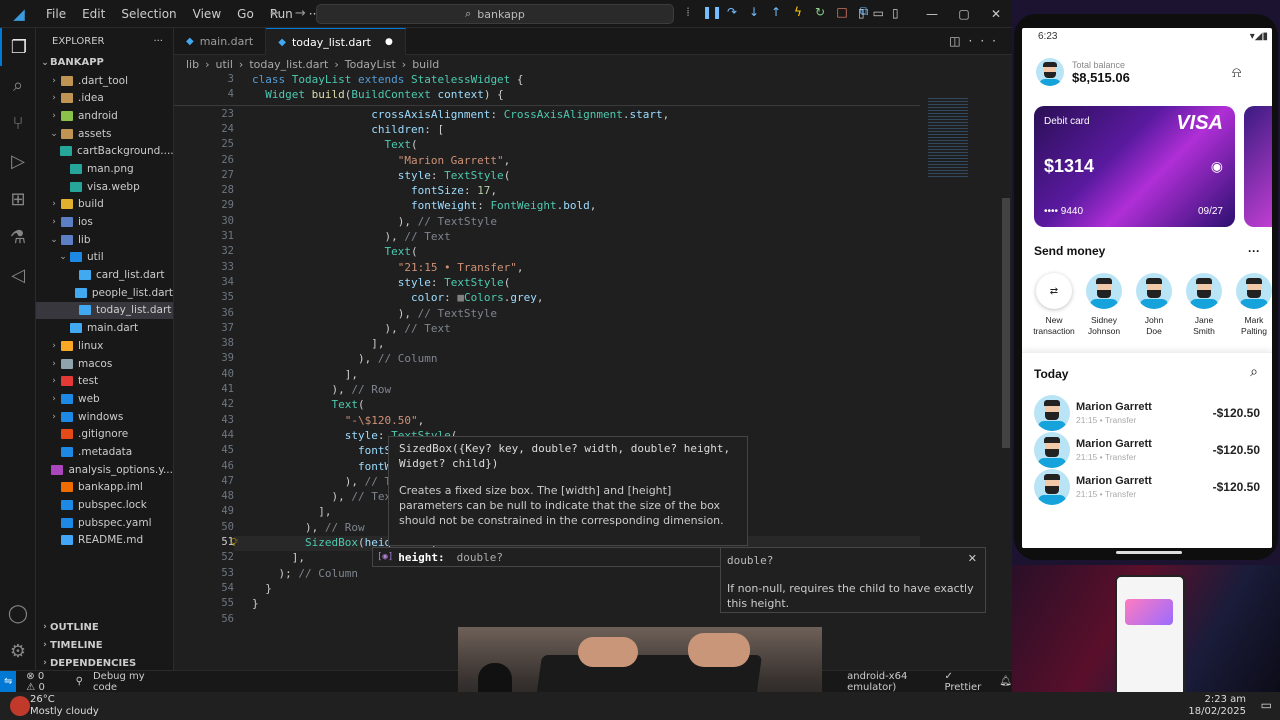  I want to click on back-arrow-icon: ←, so click(282, 13).